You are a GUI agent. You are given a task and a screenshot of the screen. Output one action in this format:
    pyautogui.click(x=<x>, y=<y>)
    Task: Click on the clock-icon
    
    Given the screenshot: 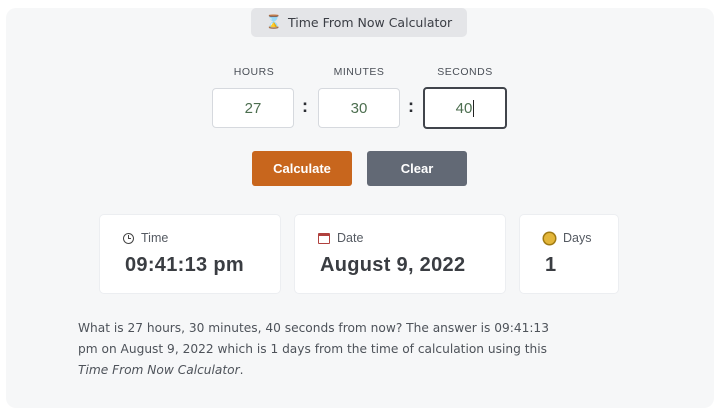 What is the action you would take?
    pyautogui.click(x=128, y=238)
    